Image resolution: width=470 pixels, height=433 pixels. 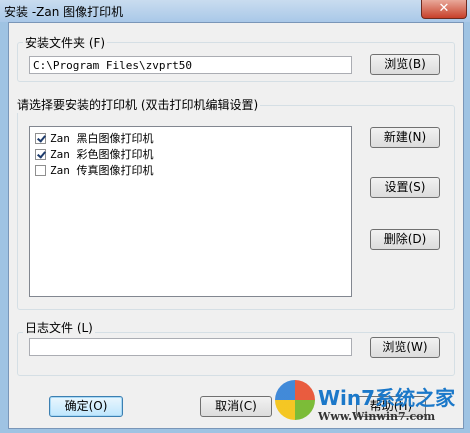 What do you see at coordinates (405, 239) in the screenshot?
I see `delete-printer-button: 删除(D)` at bounding box center [405, 239].